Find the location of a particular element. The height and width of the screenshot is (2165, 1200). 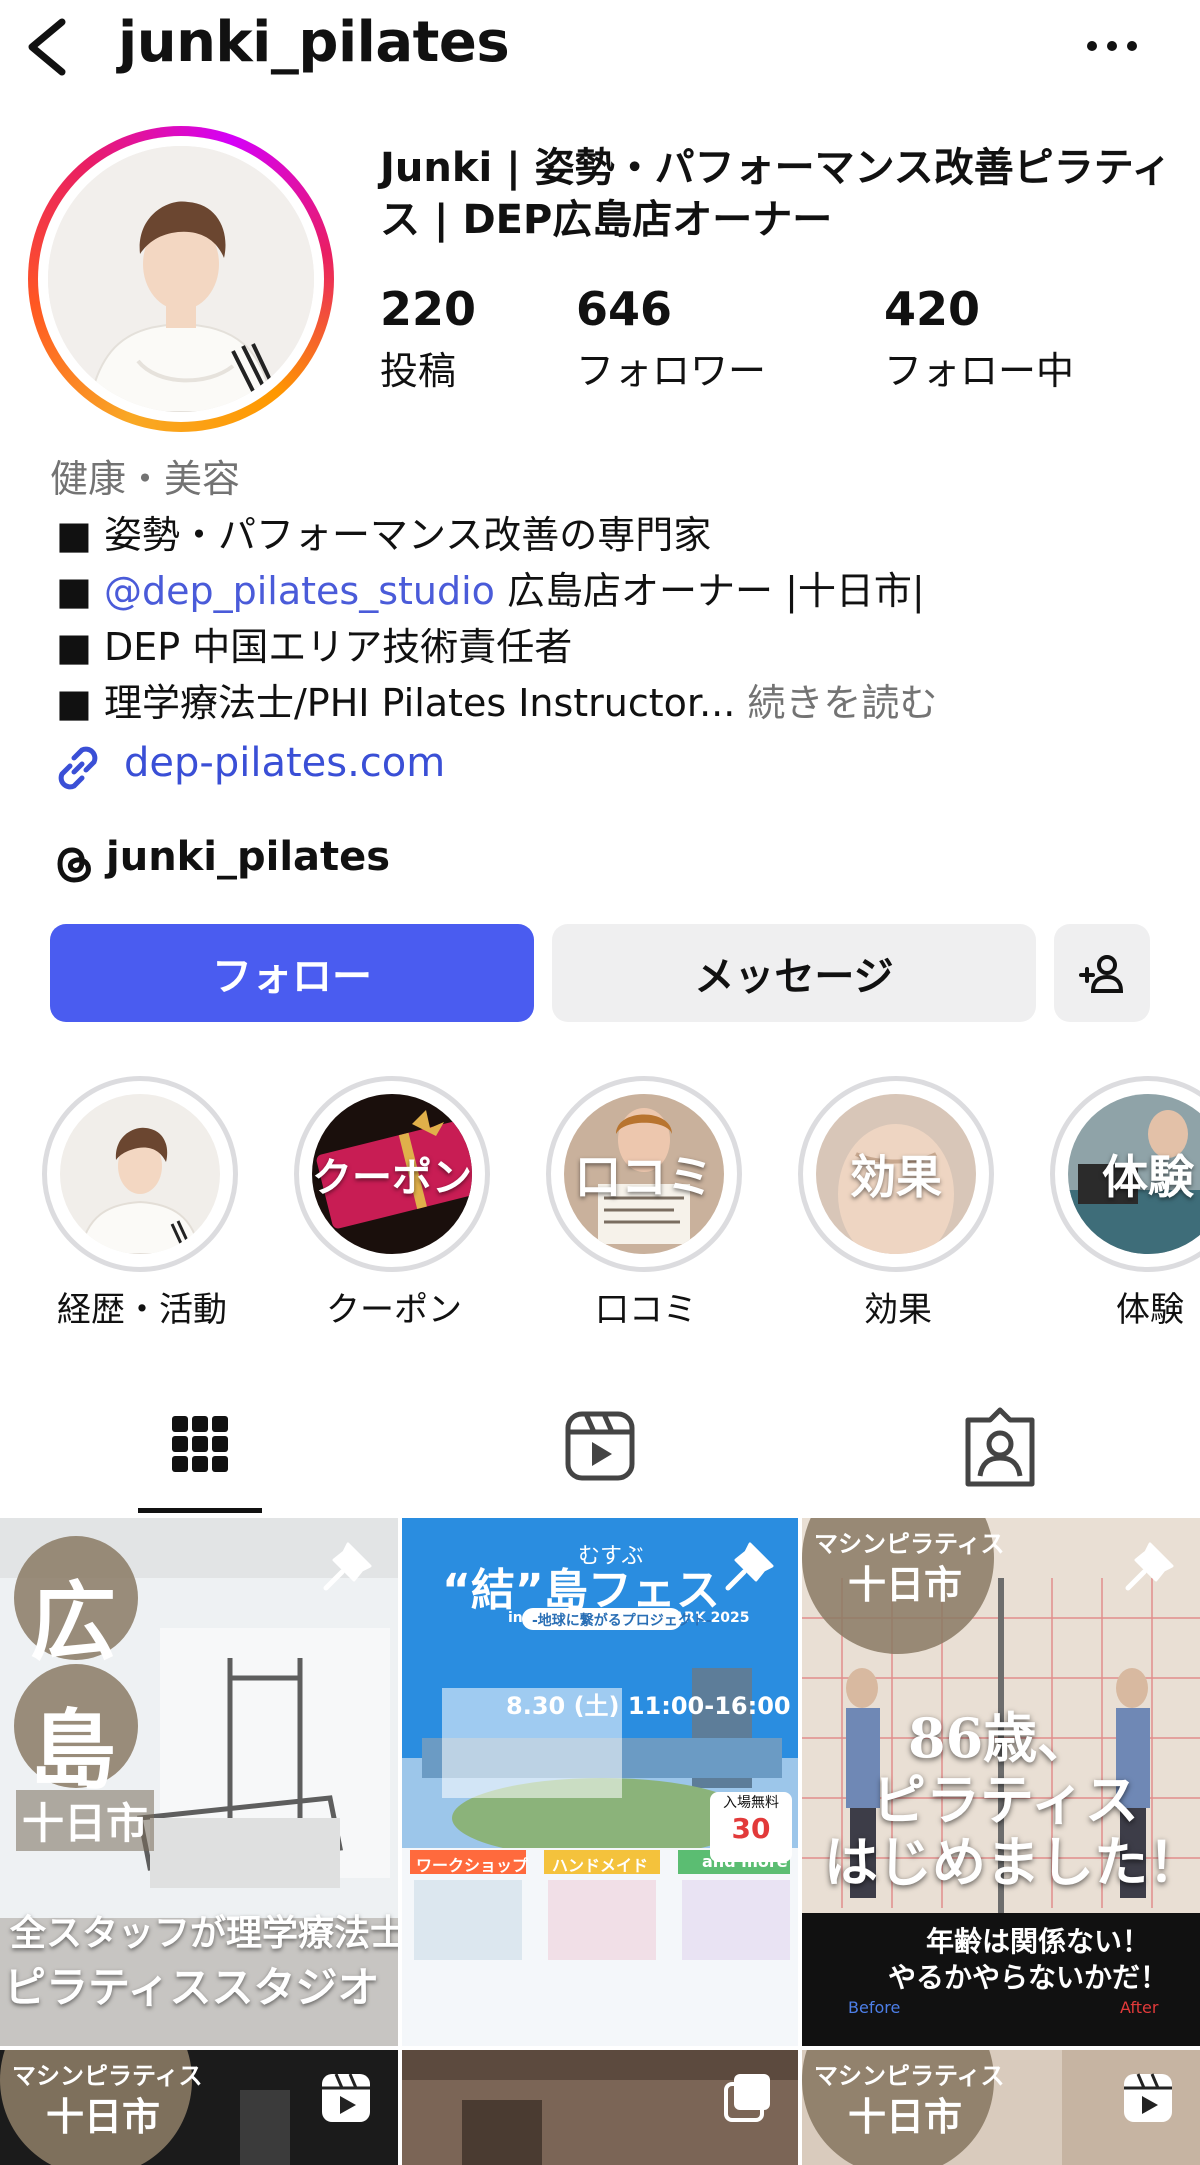

post-thumbnail is located at coordinates (600, 2107).